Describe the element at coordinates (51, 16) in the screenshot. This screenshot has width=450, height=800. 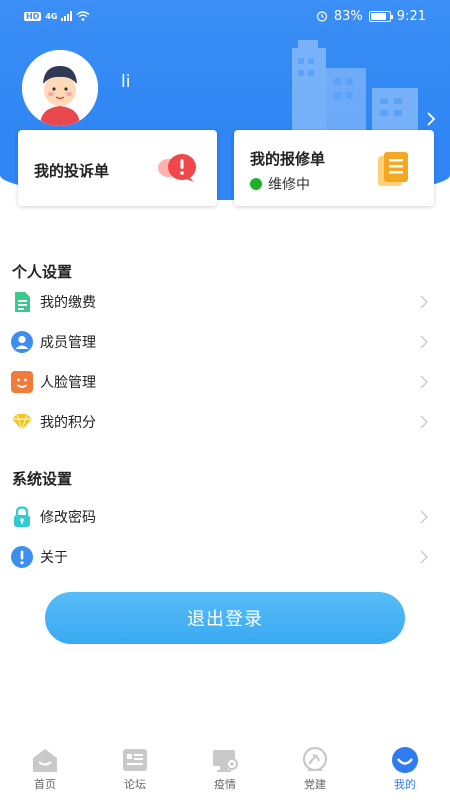
I see `network-type: 4G` at that location.